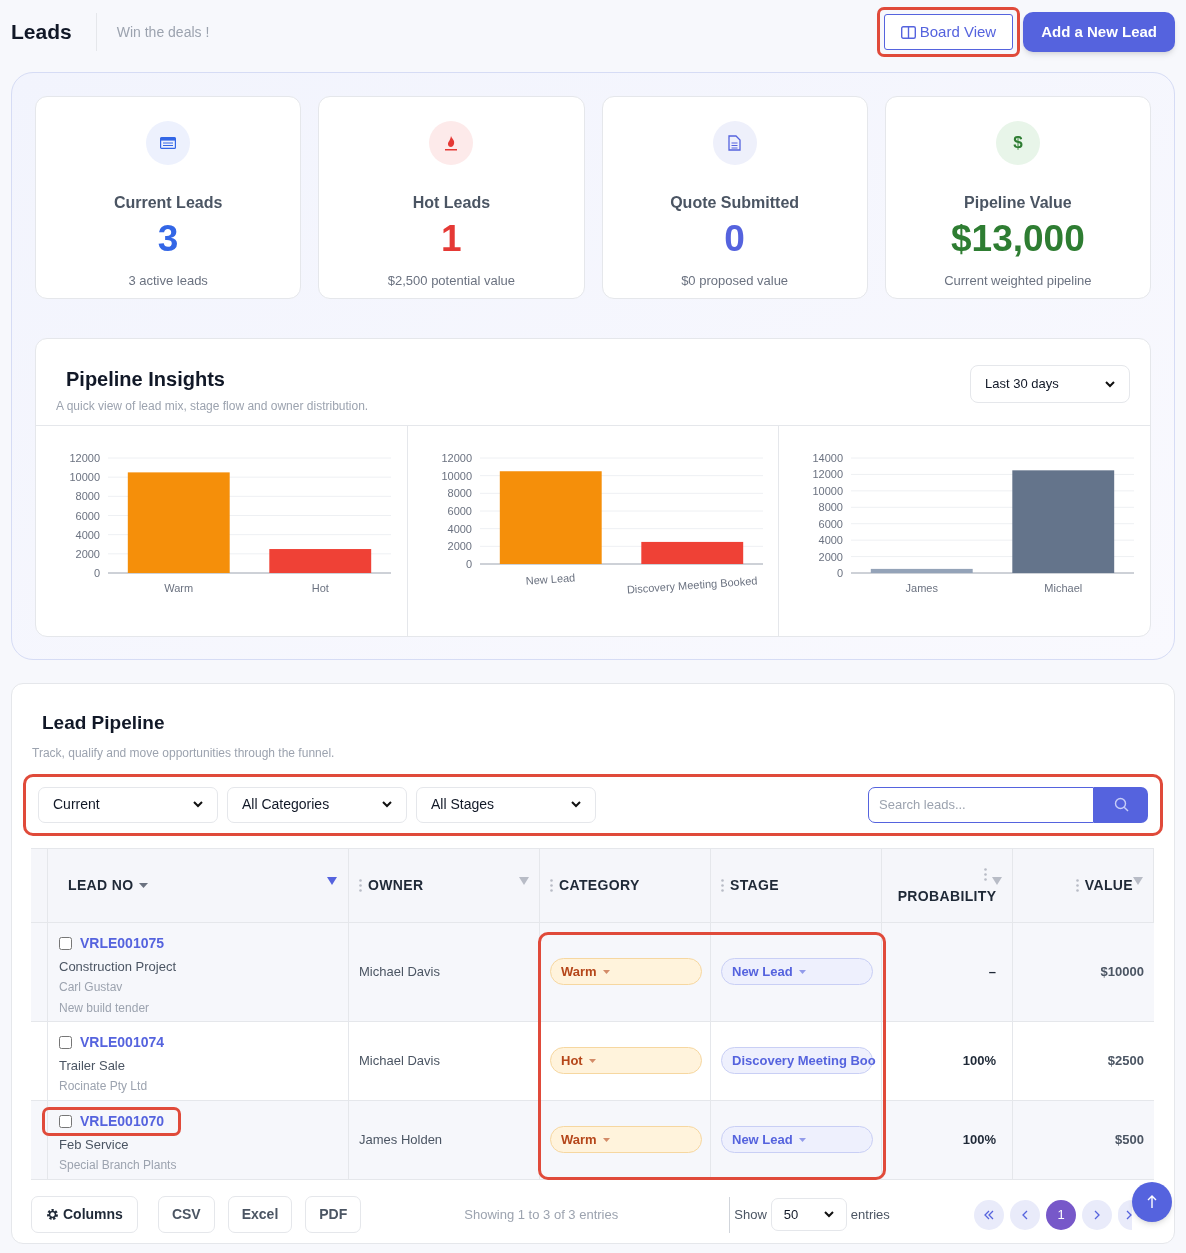 Image resolution: width=1186 pixels, height=1253 pixels. Describe the element at coordinates (948, 32) in the screenshot. I see `board-view-button: Board View` at that location.